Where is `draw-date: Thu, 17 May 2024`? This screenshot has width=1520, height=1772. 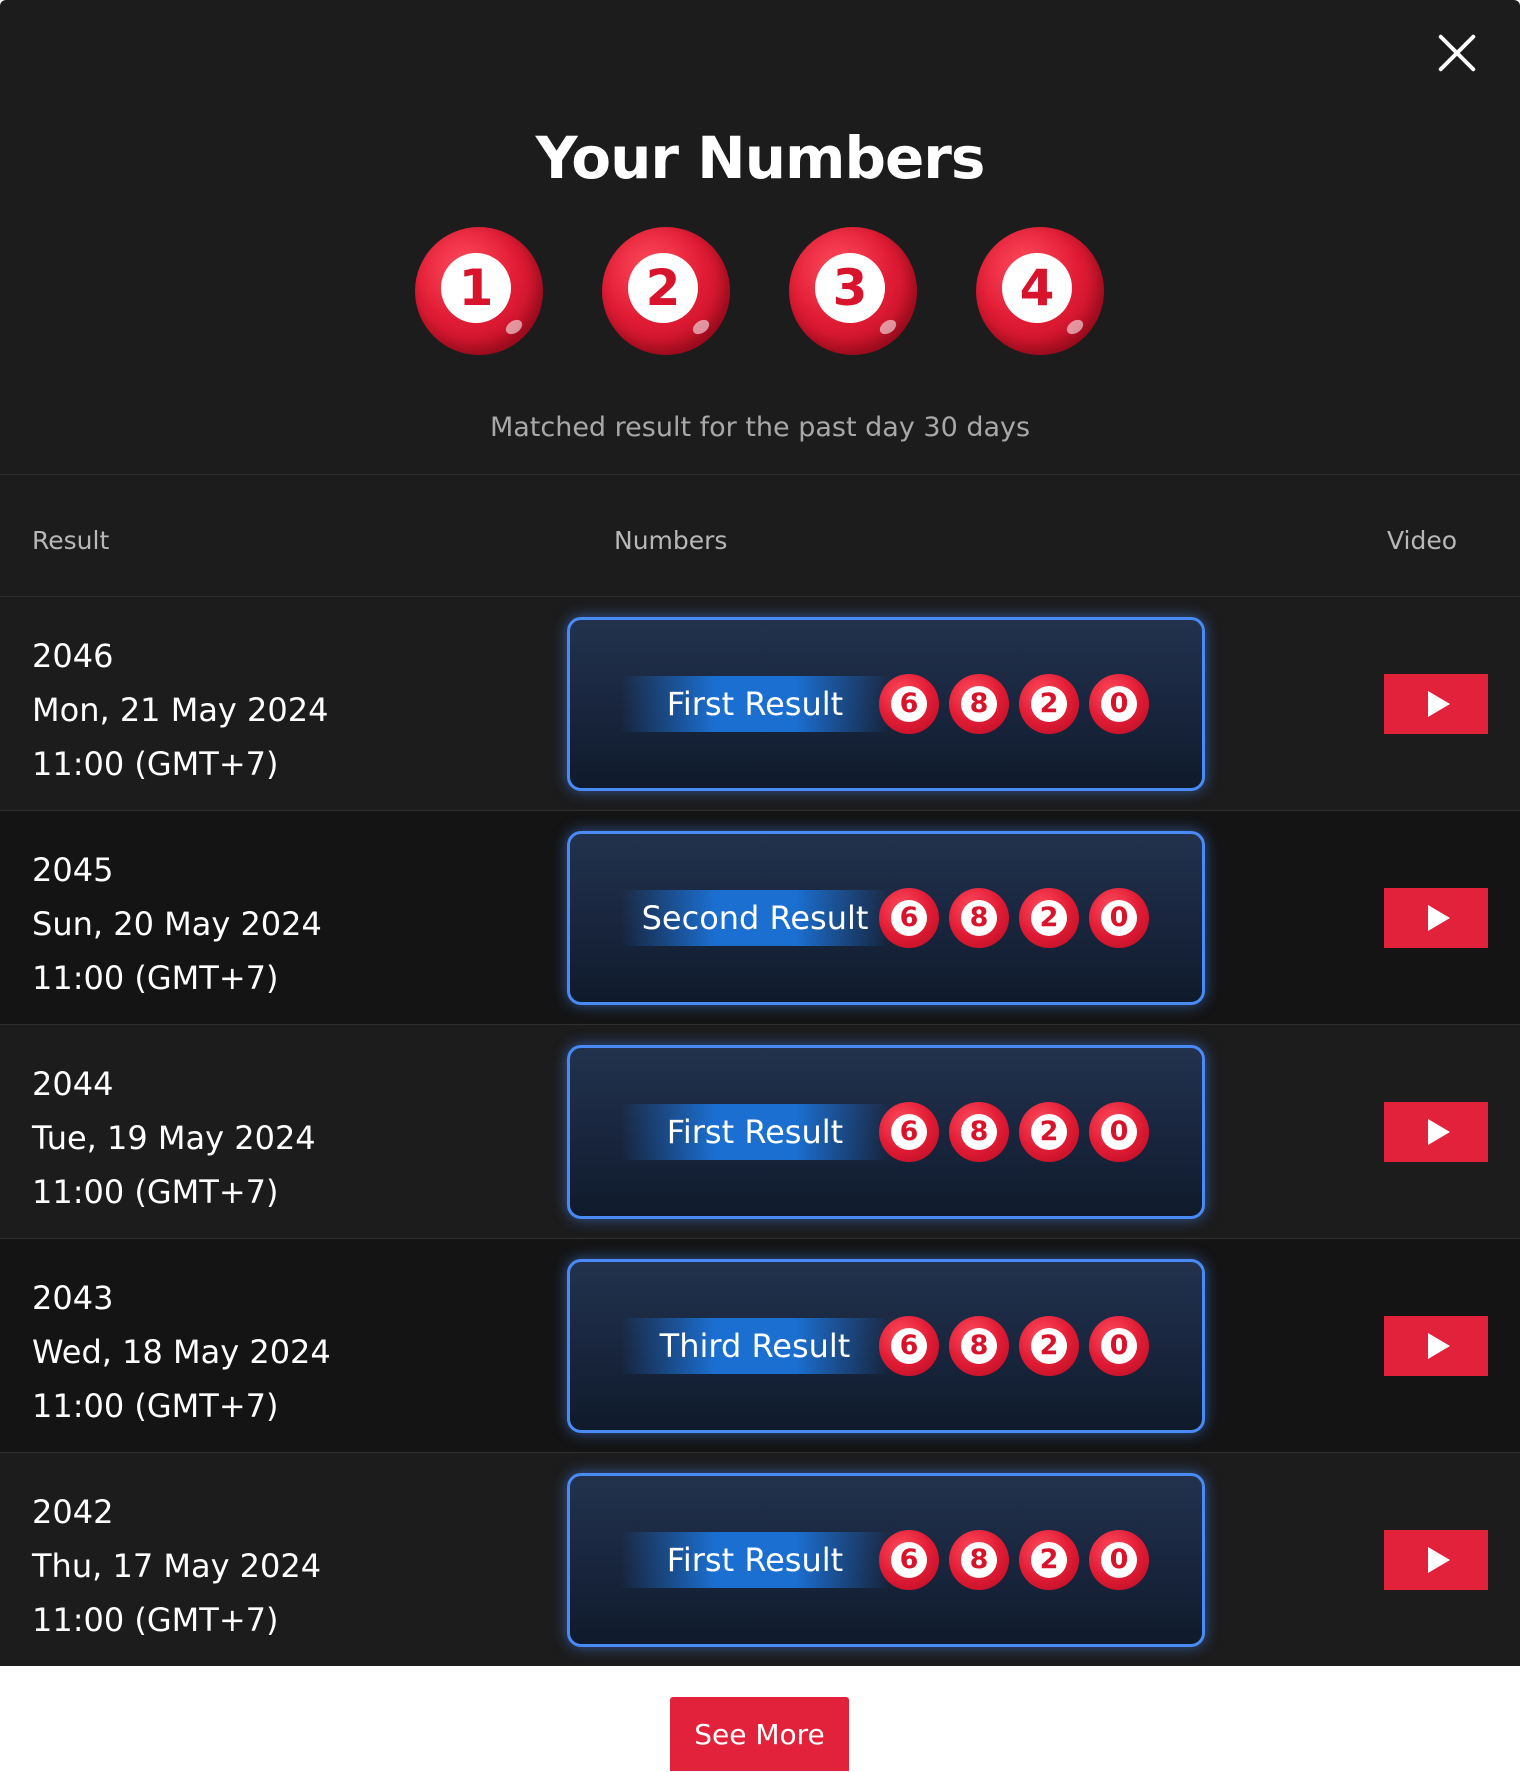 draw-date: Thu, 17 May 2024 is located at coordinates (177, 1566).